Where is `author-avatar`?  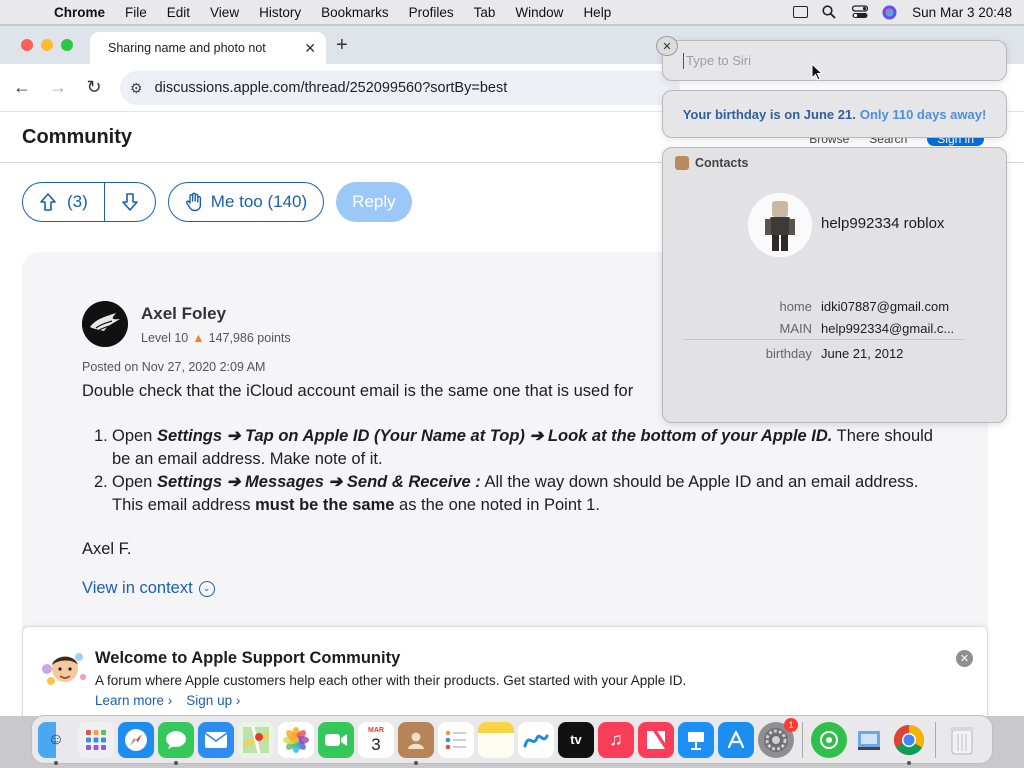
author-avatar is located at coordinates (105, 324).